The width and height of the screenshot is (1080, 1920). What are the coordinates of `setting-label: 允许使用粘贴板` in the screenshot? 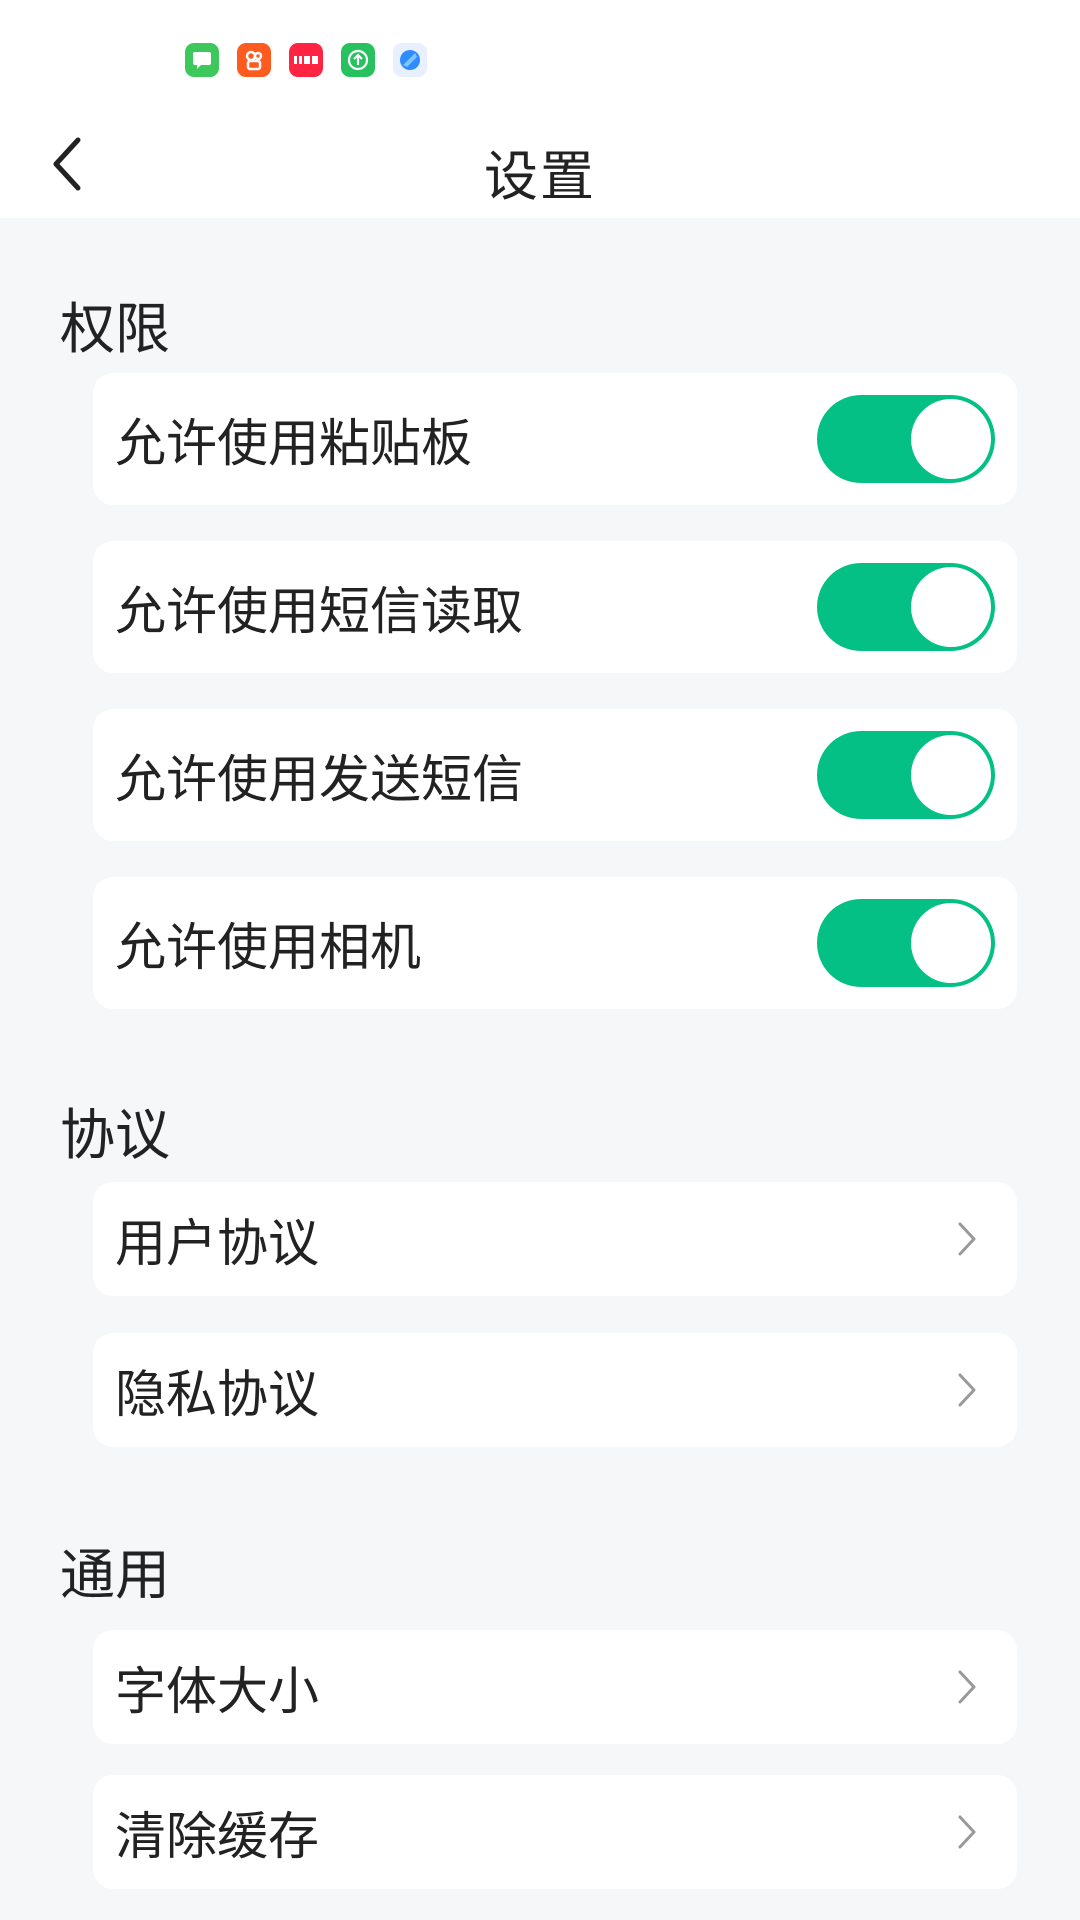 It's located at (294, 444).